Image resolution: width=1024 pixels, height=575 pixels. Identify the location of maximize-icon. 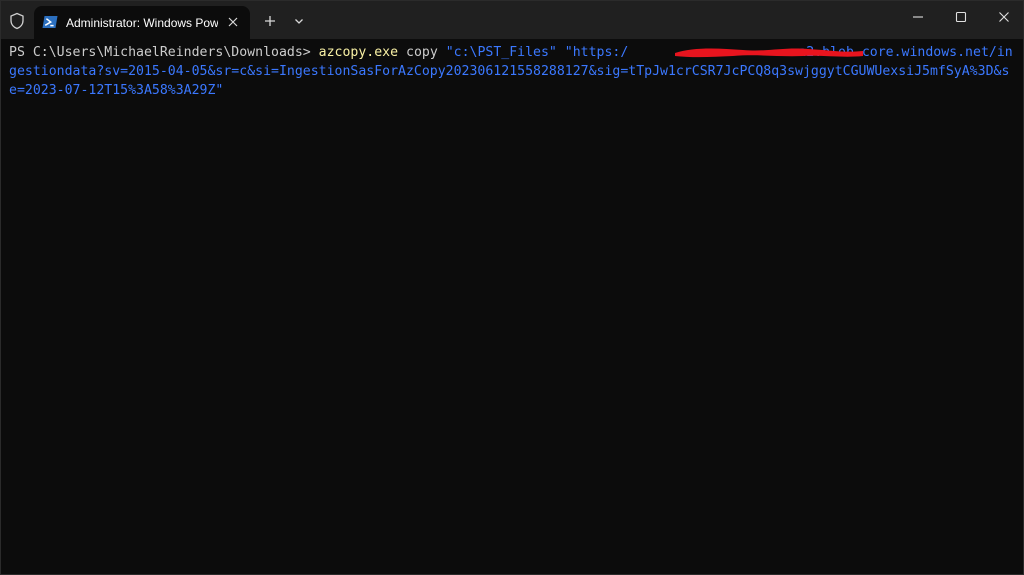
(961, 19).